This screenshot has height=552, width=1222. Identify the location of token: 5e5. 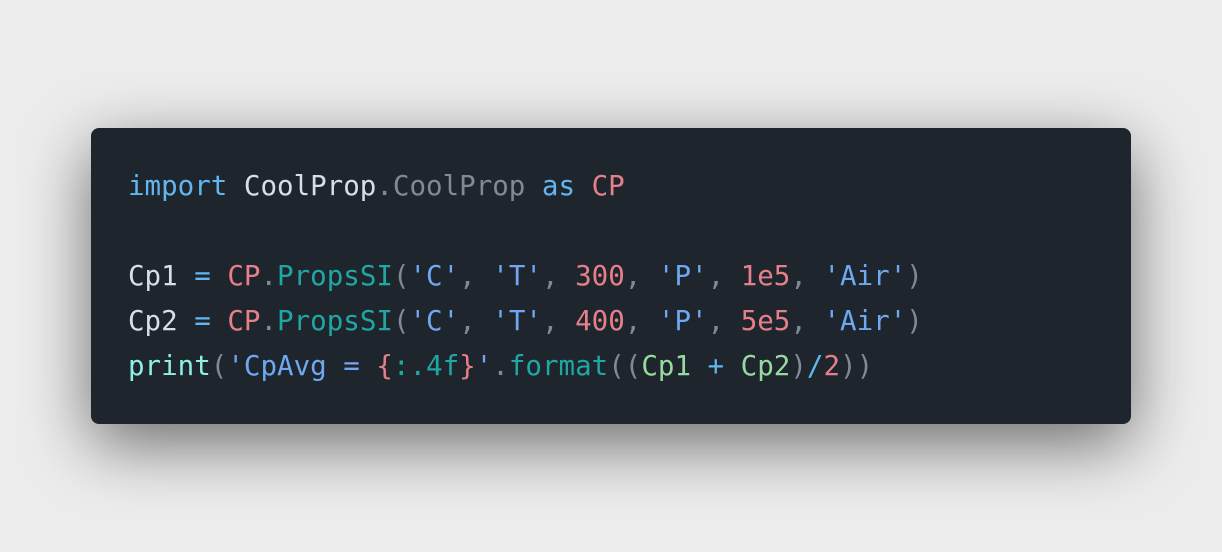
(765, 321).